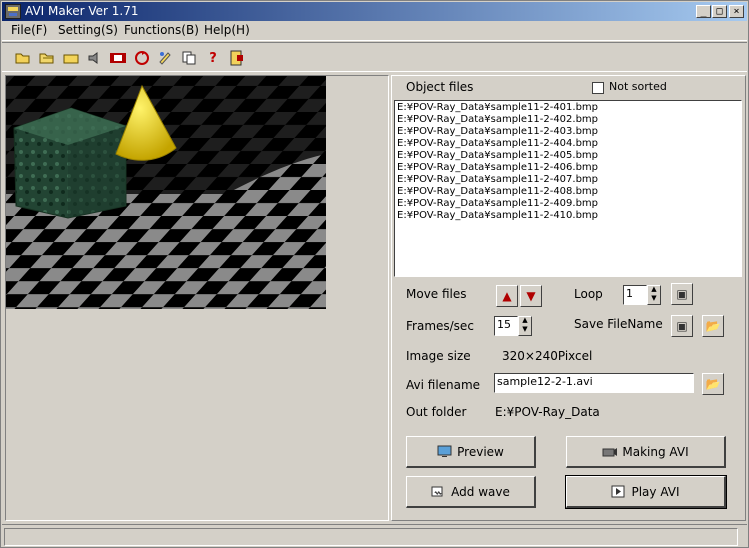  I want to click on browse-save-folder-button: 📂, so click(713, 326).